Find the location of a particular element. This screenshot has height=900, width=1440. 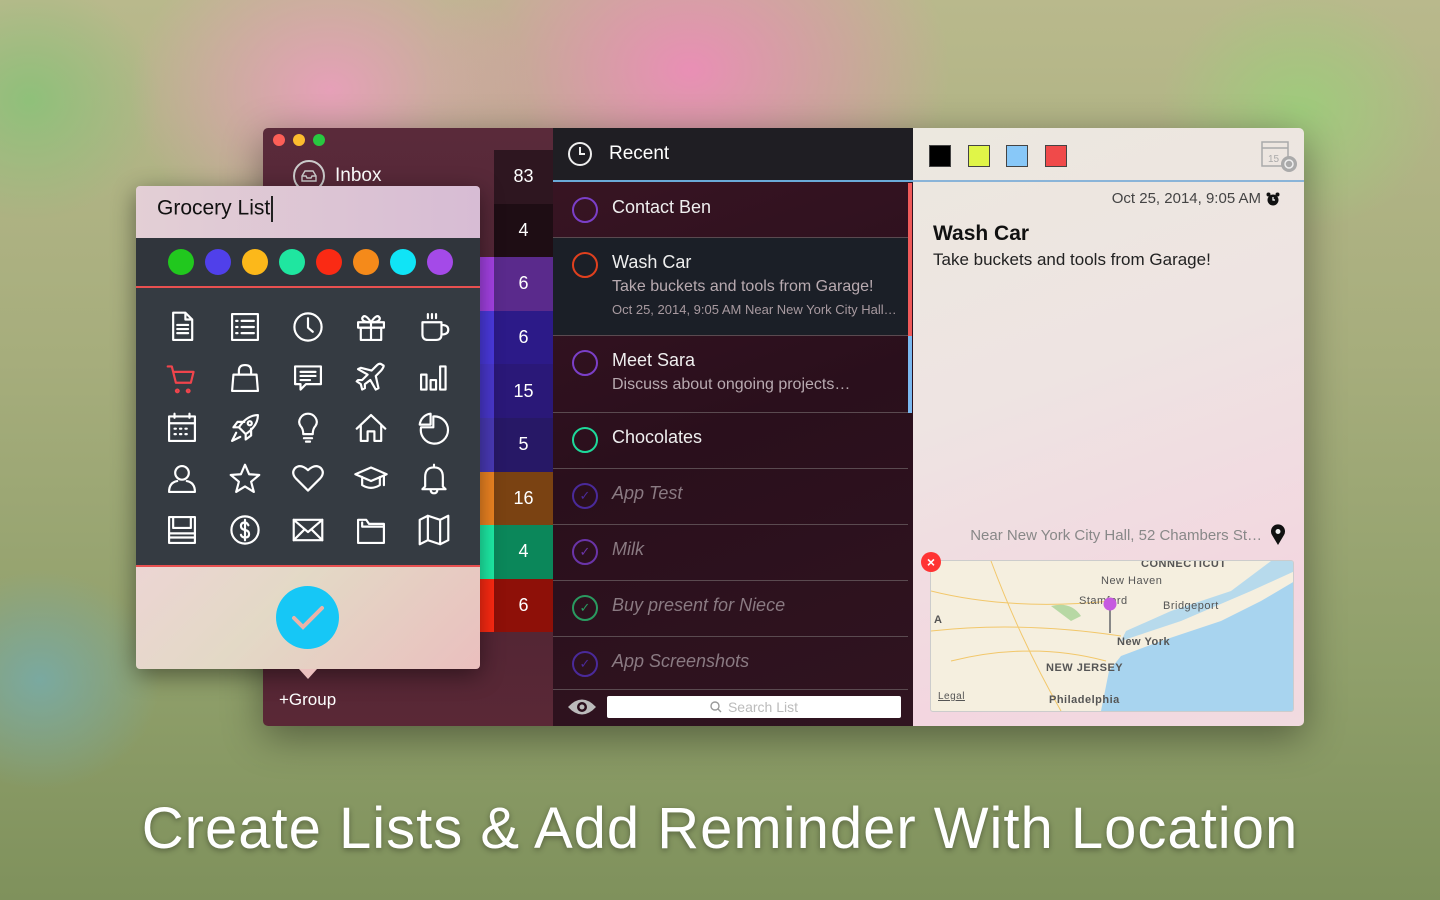

reminder-text: Chocolates is located at coordinates (657, 447).